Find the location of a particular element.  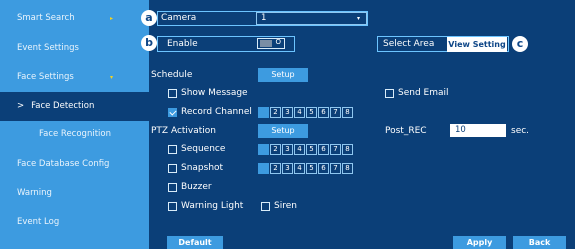

warning-light-checkbox is located at coordinates (172, 206).